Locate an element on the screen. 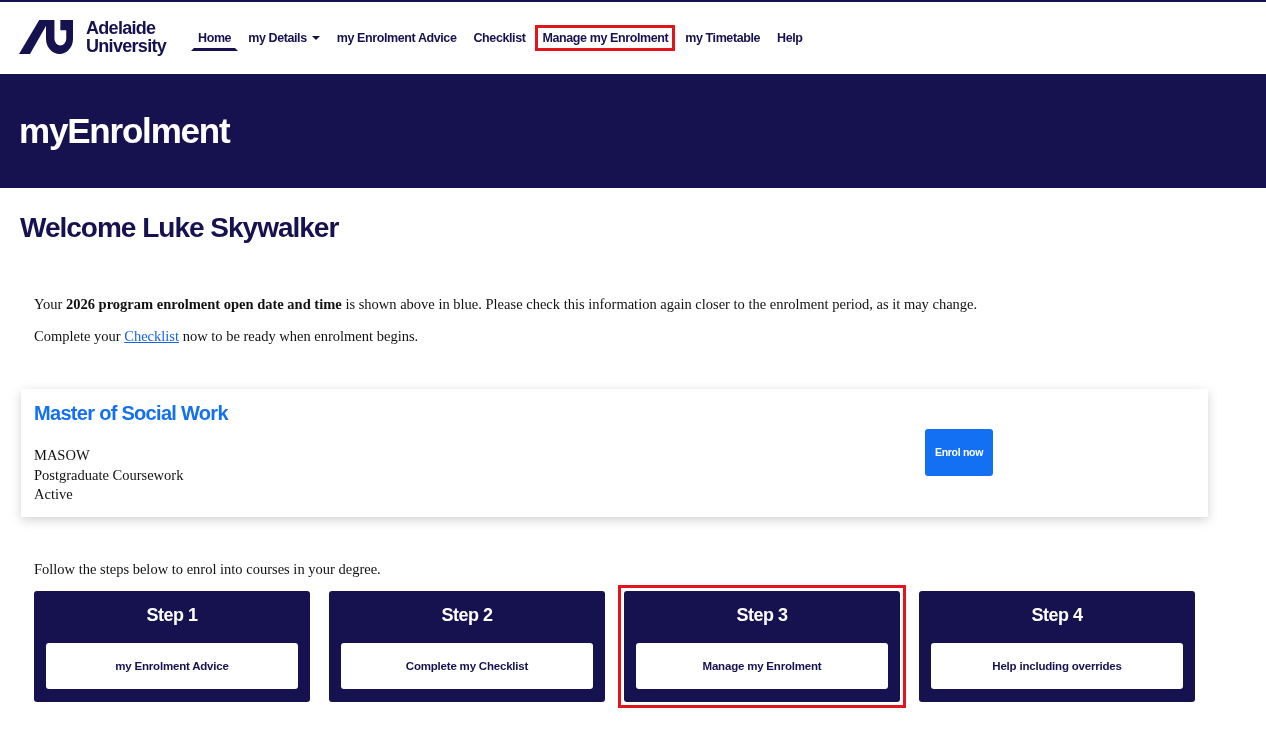 This screenshot has height=730, width=1266. program-title: Master of Social Work is located at coordinates (132, 413).